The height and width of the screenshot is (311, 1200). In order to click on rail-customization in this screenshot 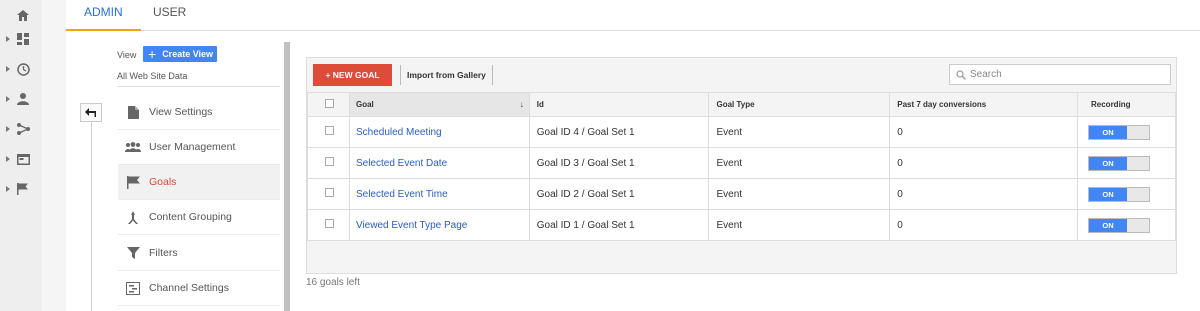, I will do `click(21, 39)`.